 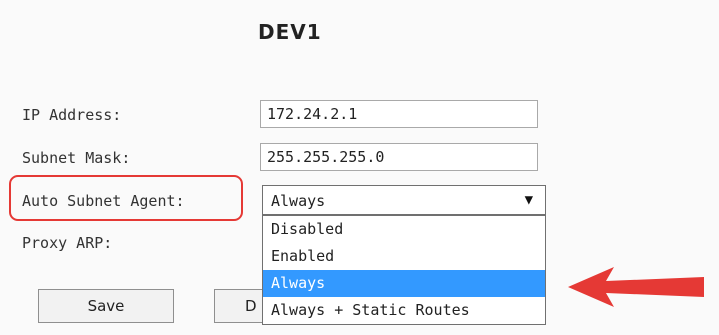 I want to click on dropdown-option-always: Always, so click(x=404, y=283).